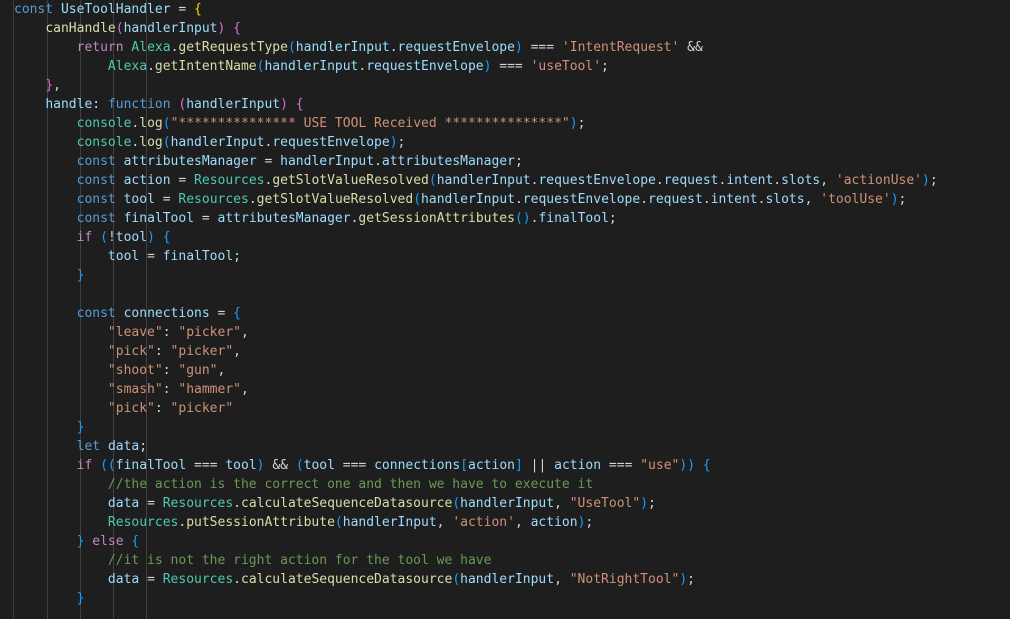 This screenshot has height=619, width=1010. I want to click on code-line, so click(505, 294).